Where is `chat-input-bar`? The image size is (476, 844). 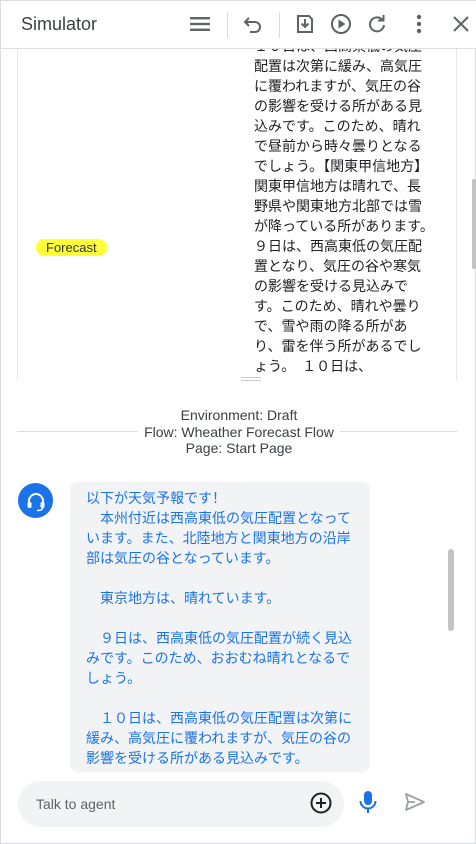
chat-input-bar is located at coordinates (181, 804).